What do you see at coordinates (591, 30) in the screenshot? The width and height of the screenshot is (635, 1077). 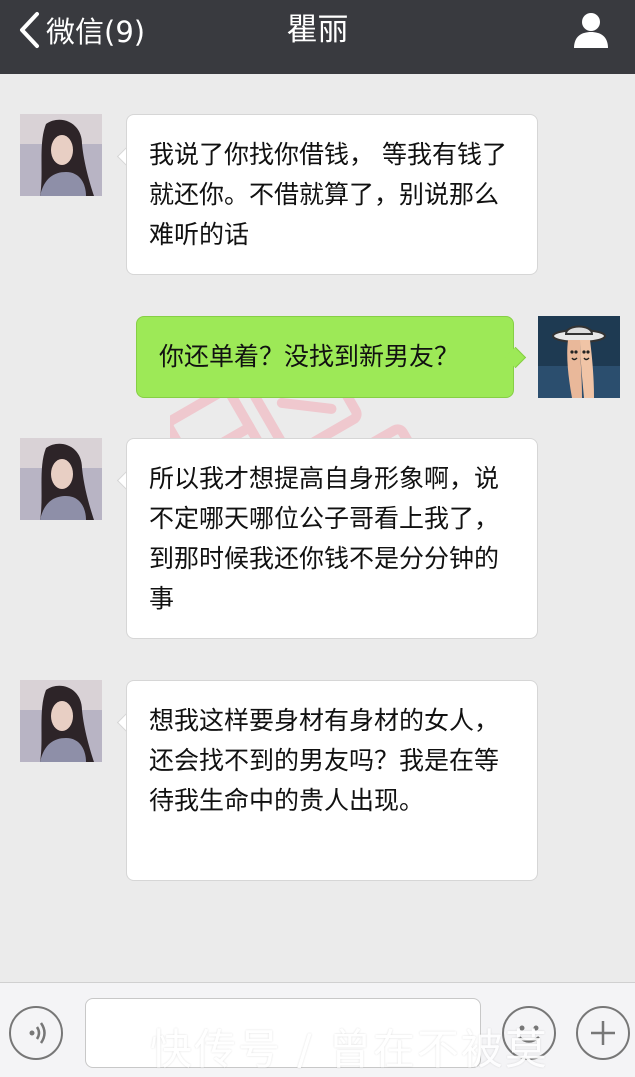 I see `user-icon` at bounding box center [591, 30].